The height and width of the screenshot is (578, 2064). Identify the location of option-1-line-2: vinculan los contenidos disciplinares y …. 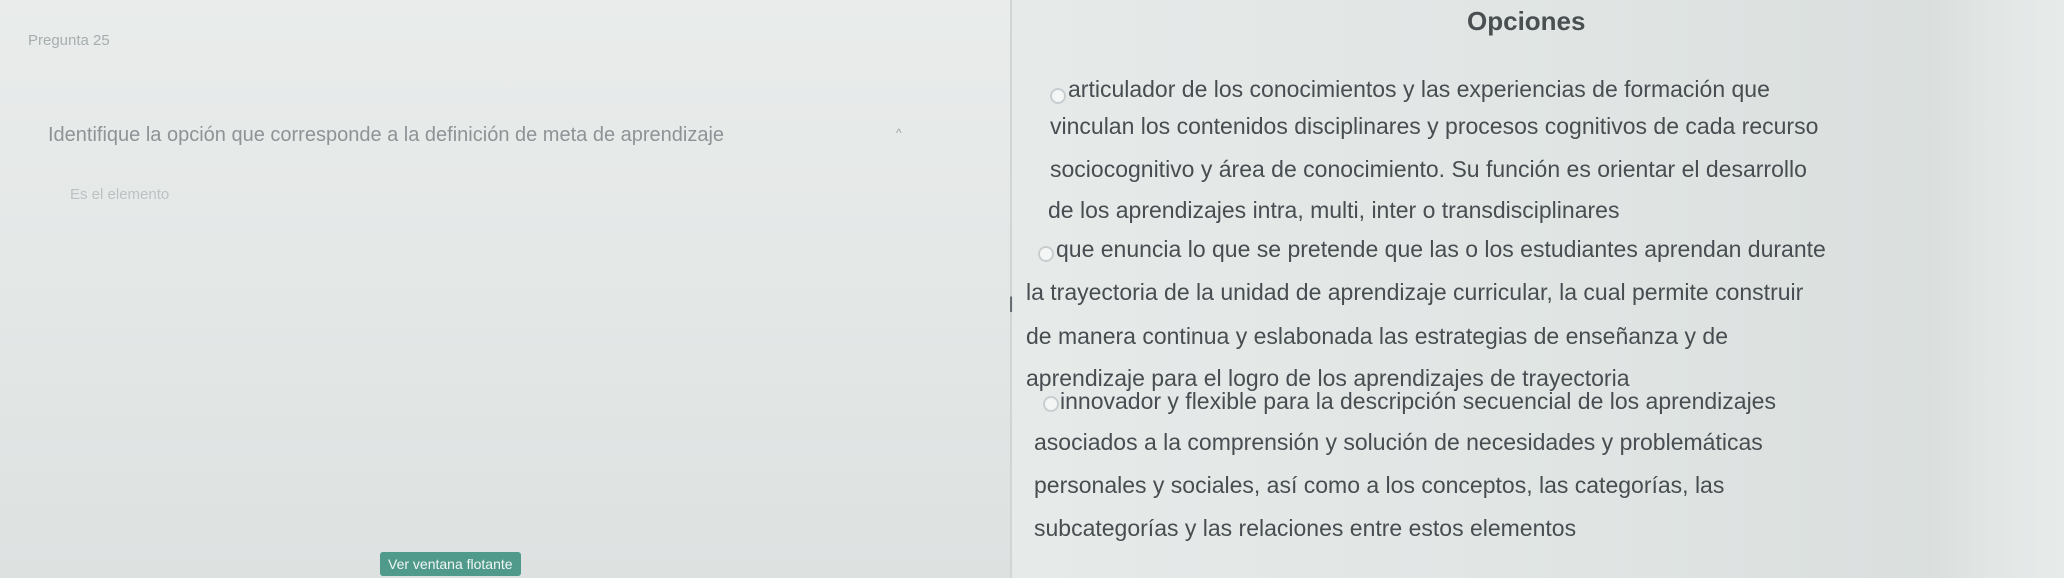
(1434, 126).